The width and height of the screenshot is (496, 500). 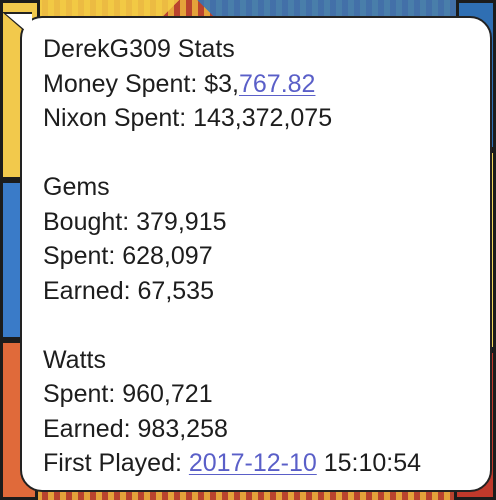 What do you see at coordinates (277, 84) in the screenshot?
I see `money-spent-link: 767.82` at bounding box center [277, 84].